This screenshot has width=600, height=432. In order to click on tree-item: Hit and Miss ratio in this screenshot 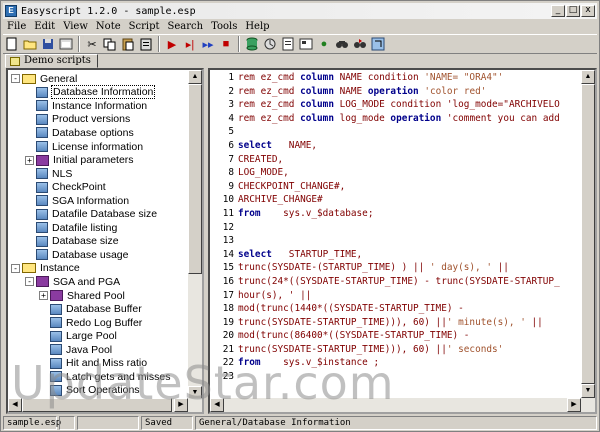, I will do `click(98, 363)`.